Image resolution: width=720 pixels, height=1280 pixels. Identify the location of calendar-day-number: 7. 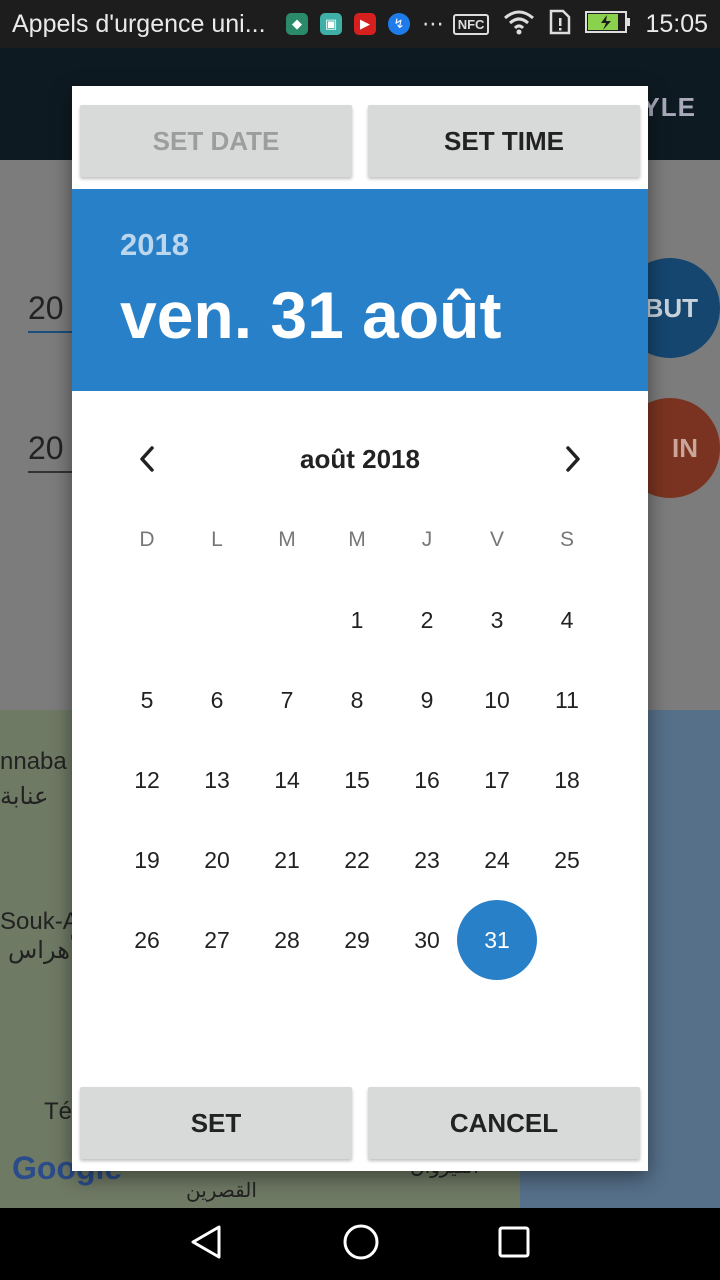
(287, 699).